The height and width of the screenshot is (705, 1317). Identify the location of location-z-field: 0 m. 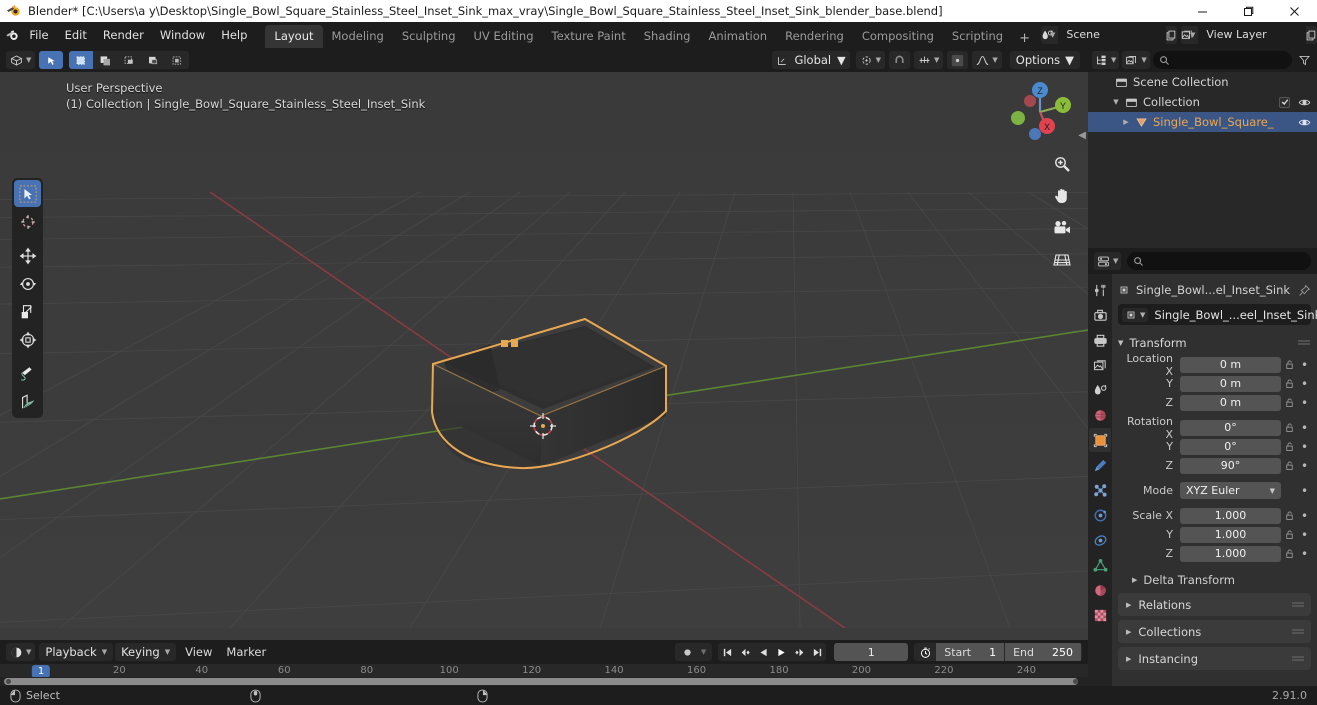
(1230, 402).